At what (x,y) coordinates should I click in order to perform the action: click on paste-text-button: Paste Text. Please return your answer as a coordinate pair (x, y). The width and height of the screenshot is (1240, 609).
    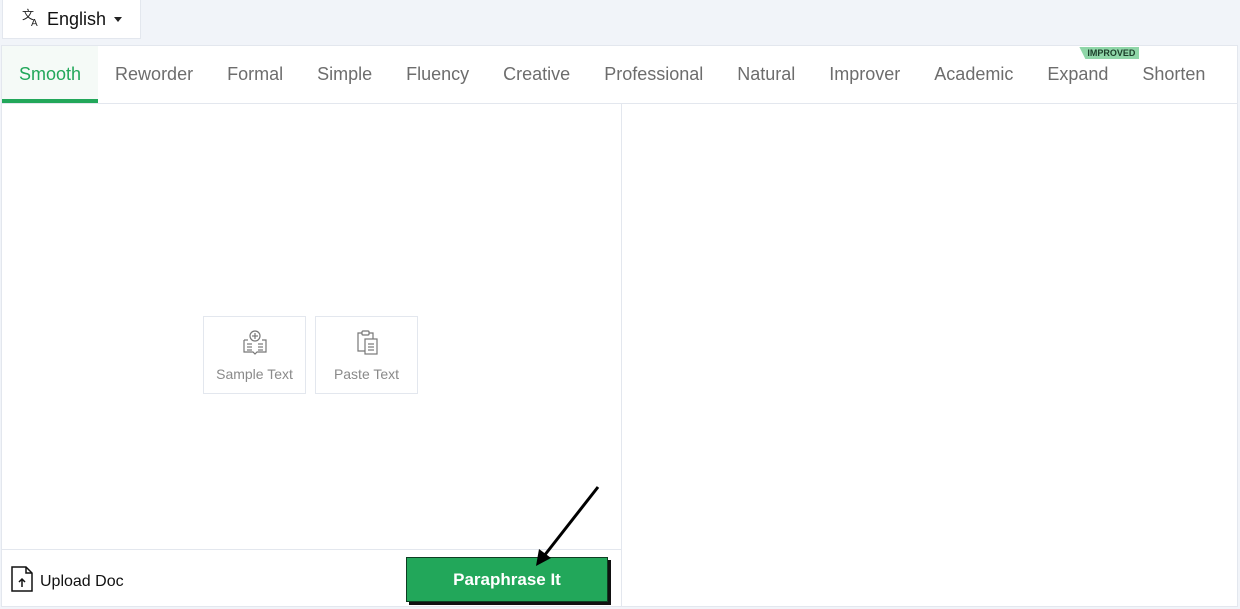
    Looking at the image, I should click on (366, 355).